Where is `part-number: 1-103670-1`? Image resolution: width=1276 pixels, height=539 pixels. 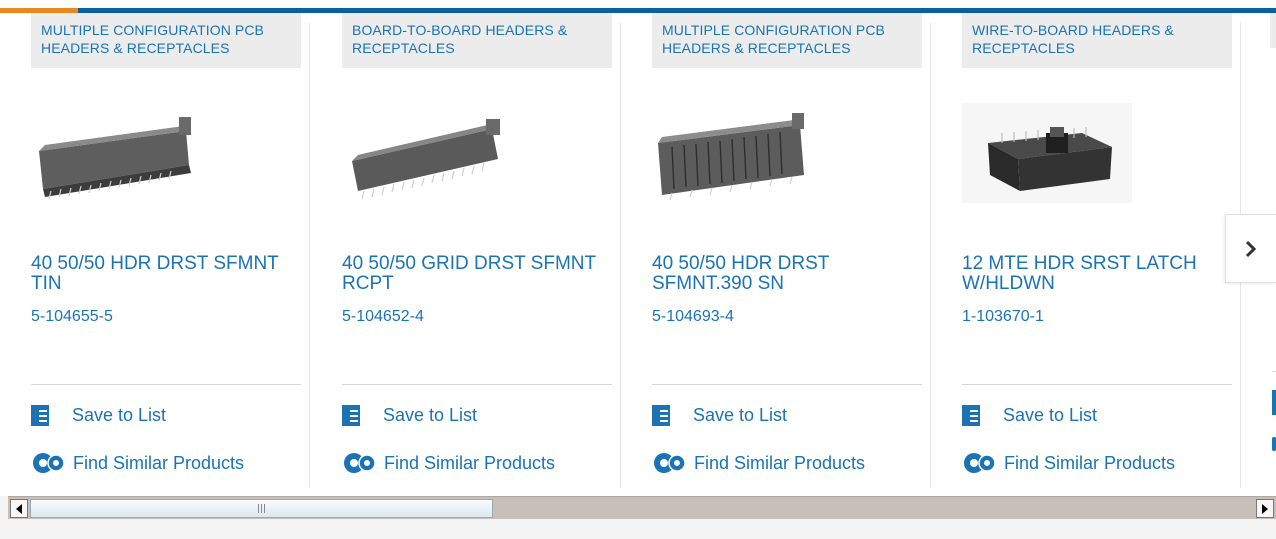 part-number: 1-103670-1 is located at coordinates (1003, 317).